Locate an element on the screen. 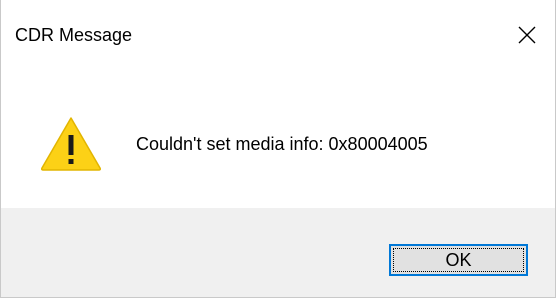  close-icon is located at coordinates (527, 35).